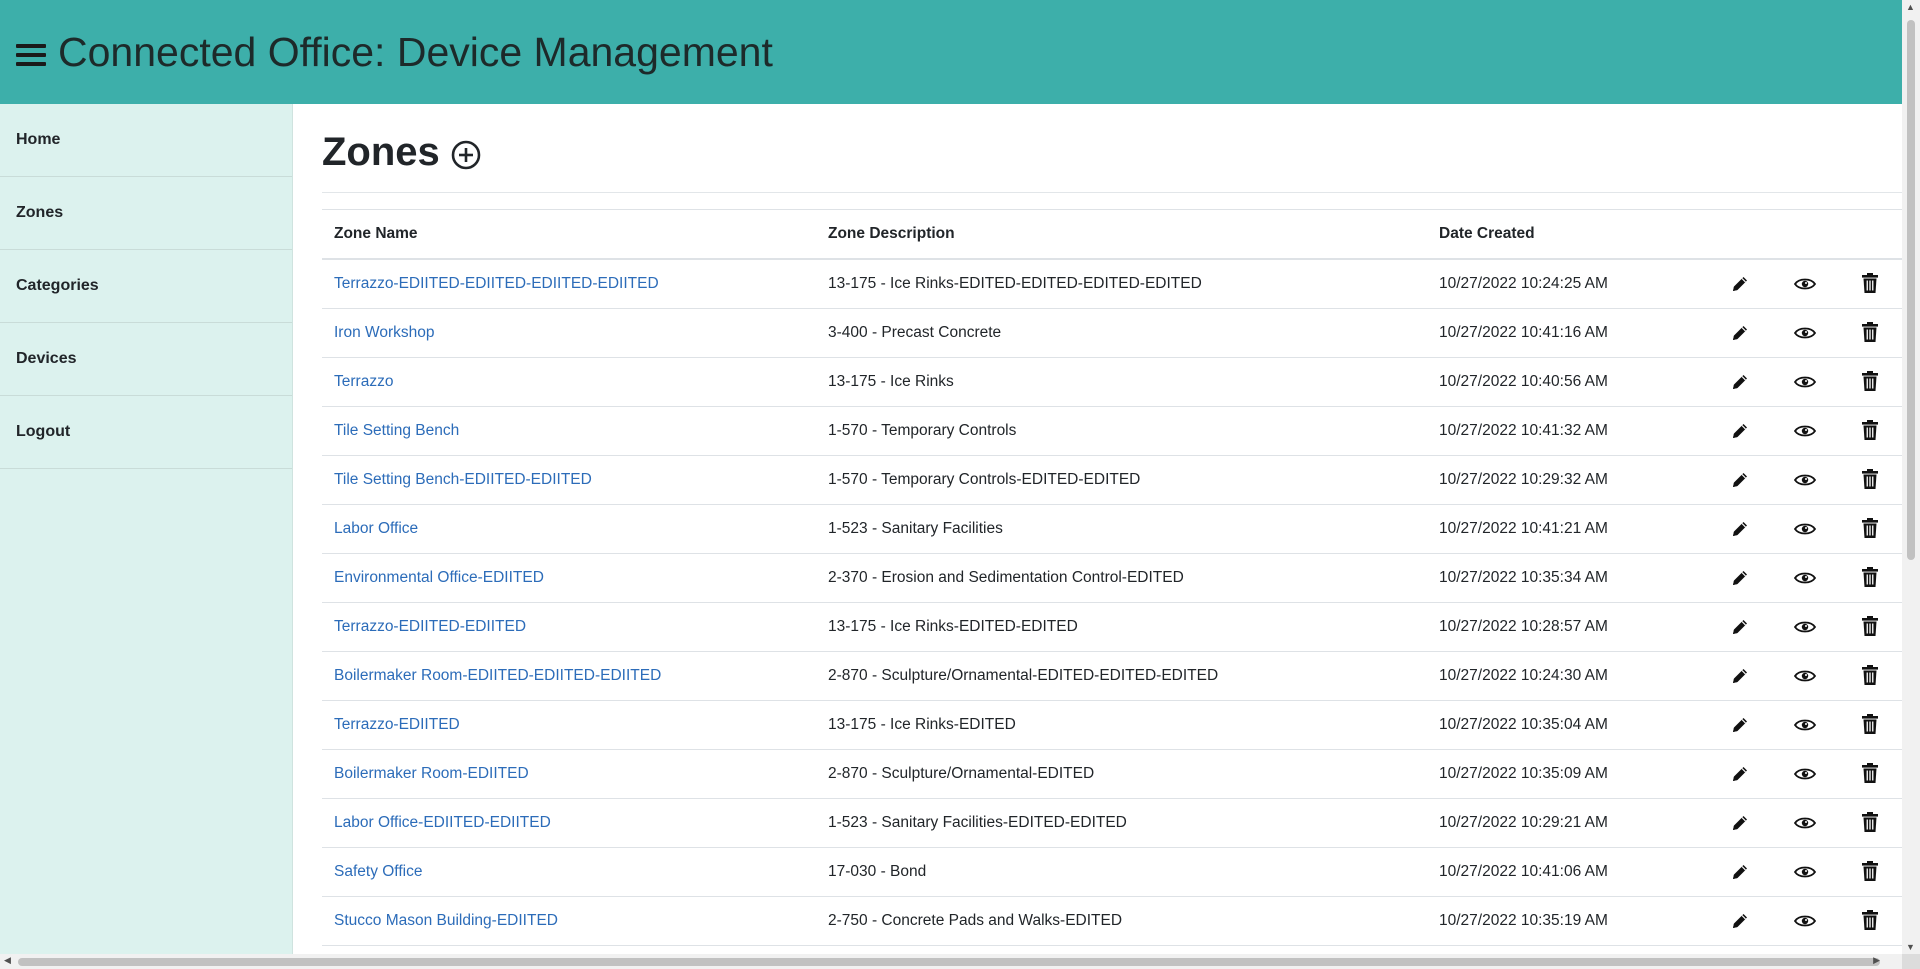 This screenshot has width=1920, height=969. I want to click on zone-name-link: Terrazzo-EDIITED, so click(397, 724).